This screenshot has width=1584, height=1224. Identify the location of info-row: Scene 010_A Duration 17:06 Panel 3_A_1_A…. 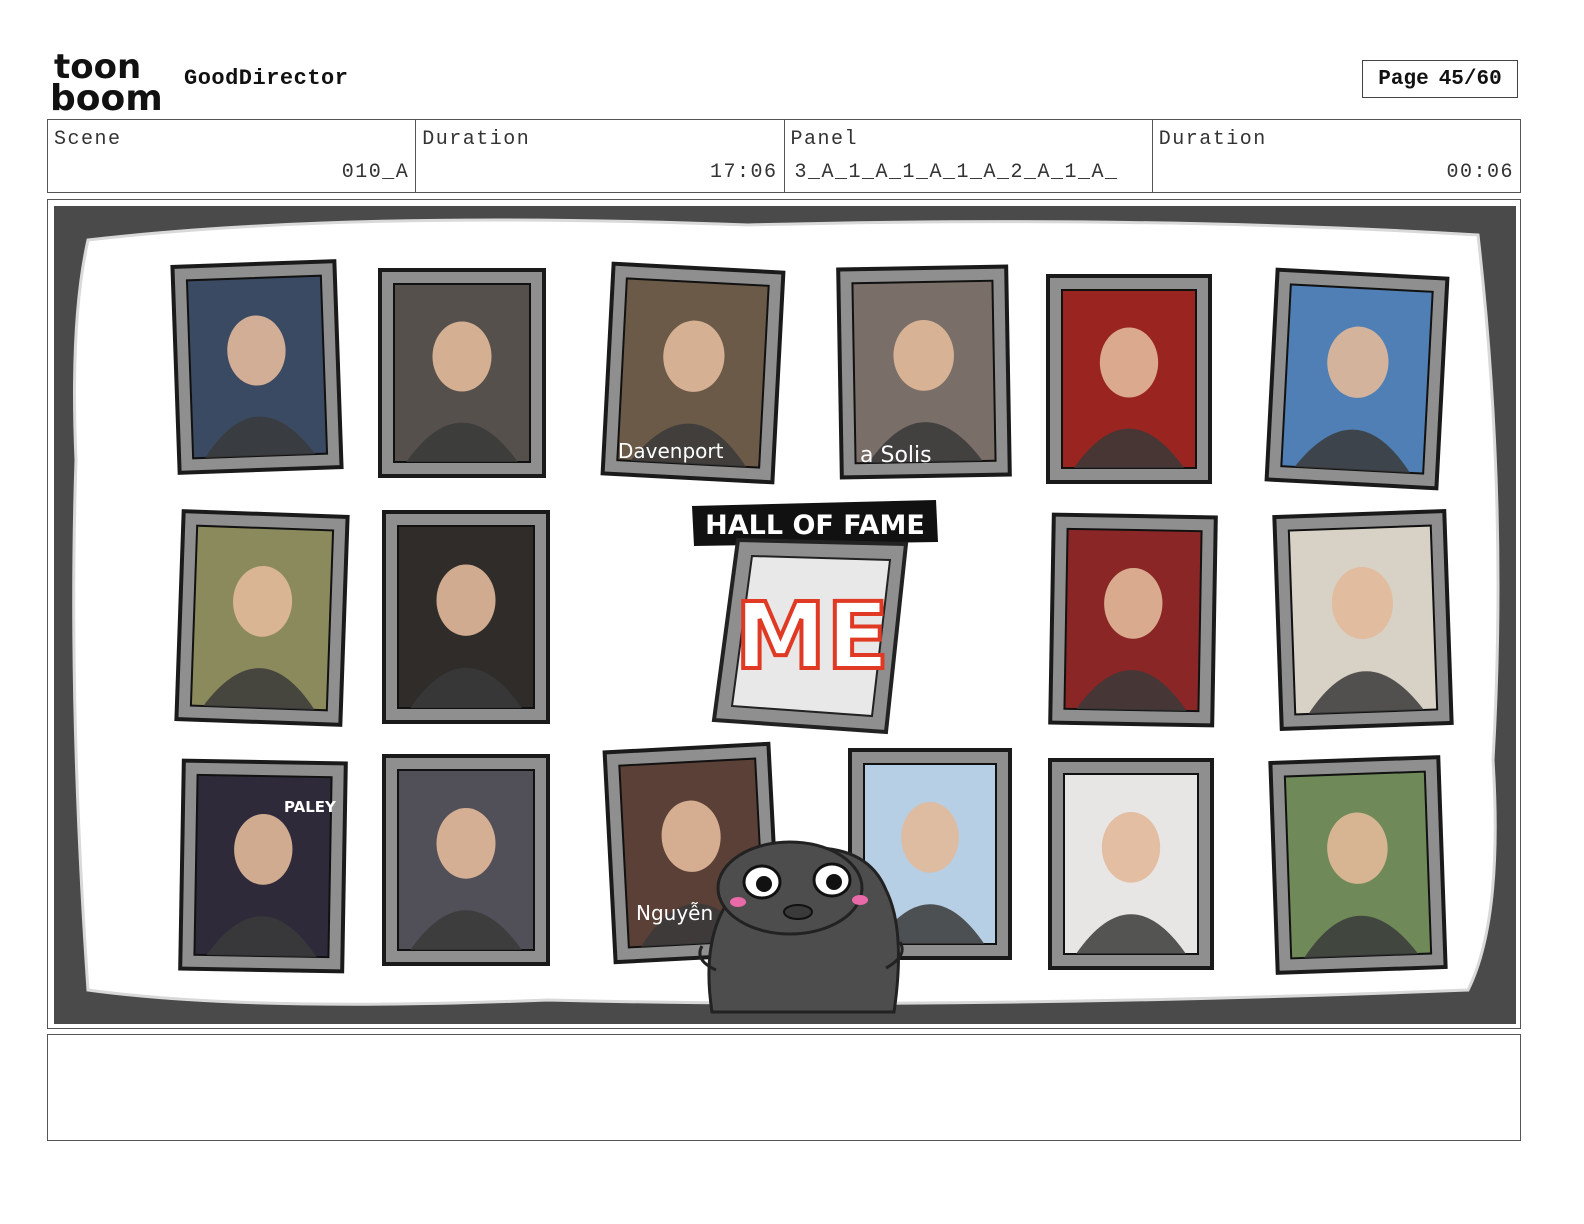
(784, 156).